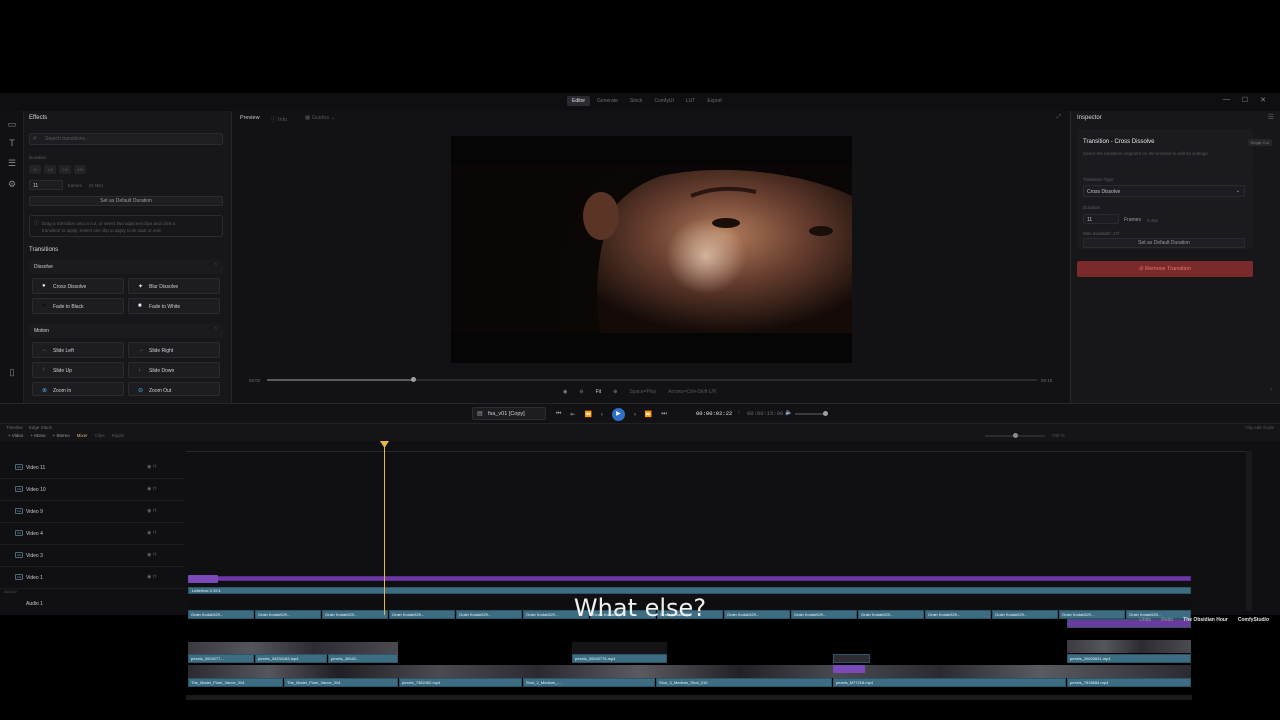 The image size is (1280, 720). What do you see at coordinates (46, 185) in the screenshot?
I see `frames-field: 11` at bounding box center [46, 185].